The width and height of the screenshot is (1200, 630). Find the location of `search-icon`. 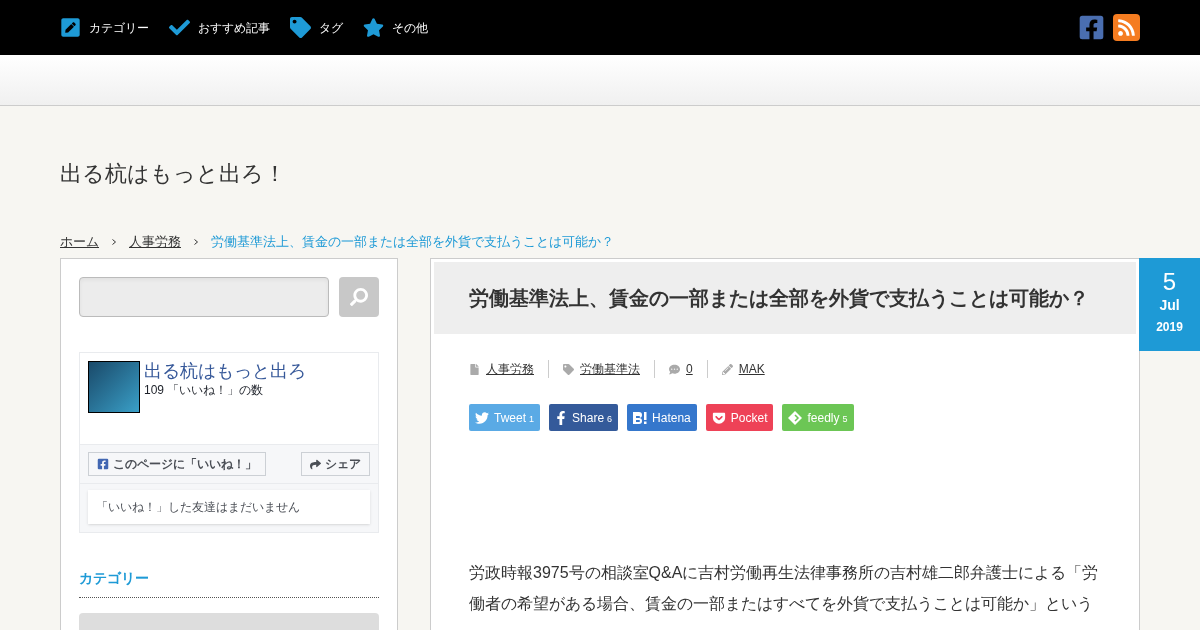

search-icon is located at coordinates (359, 297).